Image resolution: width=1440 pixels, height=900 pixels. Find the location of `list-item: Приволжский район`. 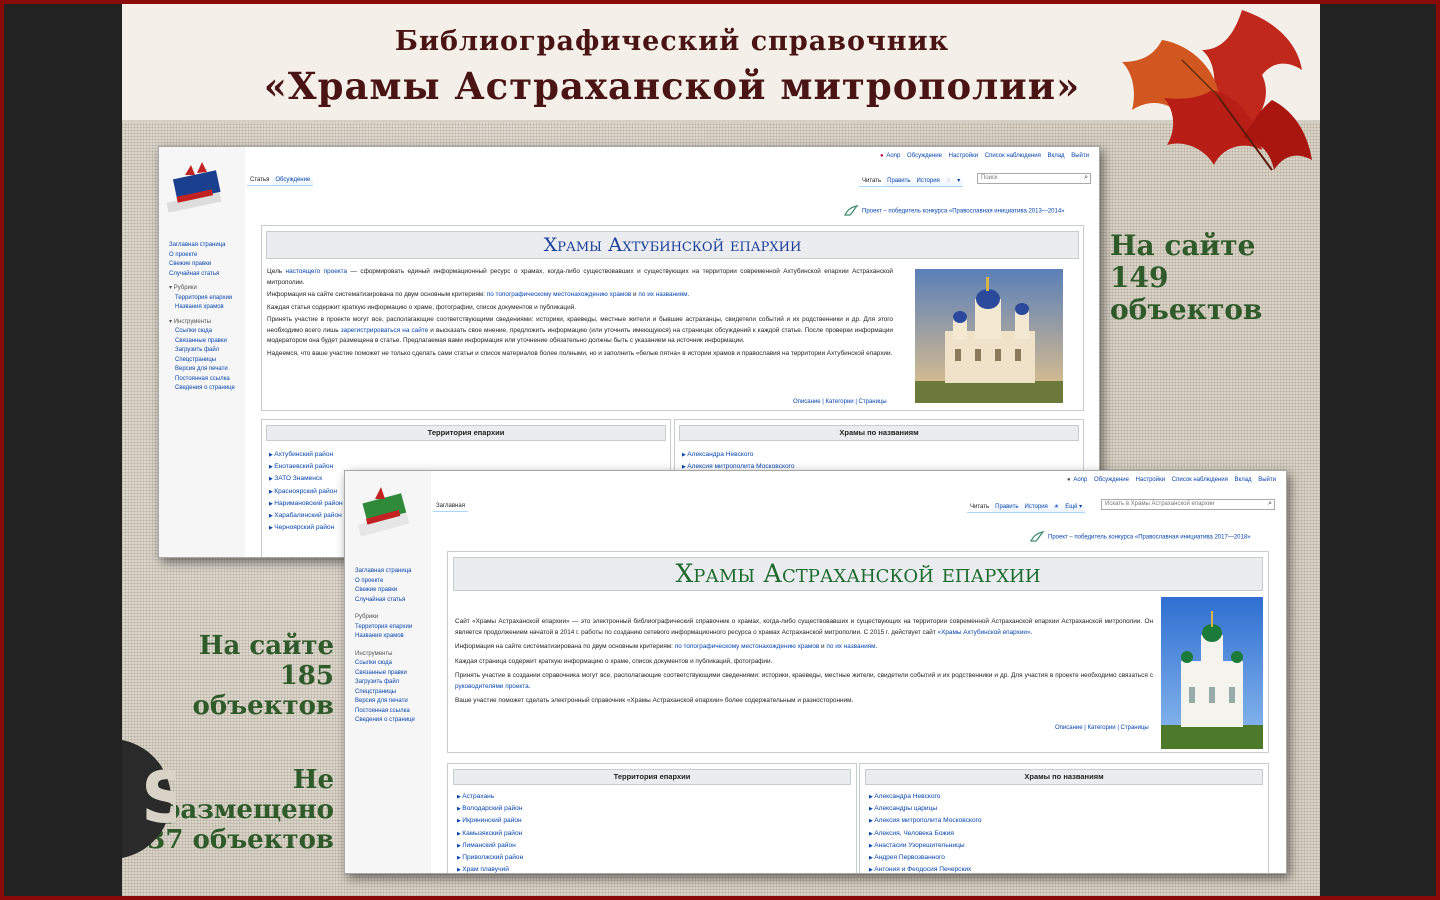

list-item: Приволжский район is located at coordinates (490, 858).